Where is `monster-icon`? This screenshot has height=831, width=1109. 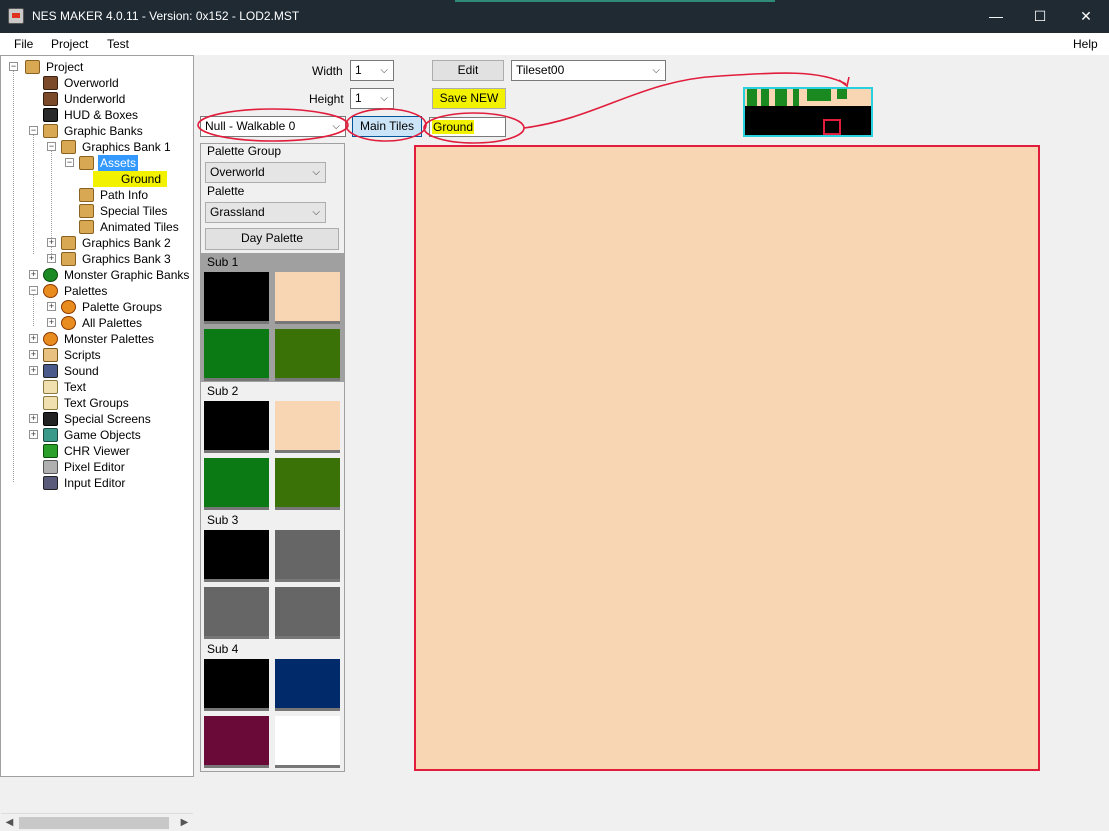 monster-icon is located at coordinates (50, 275).